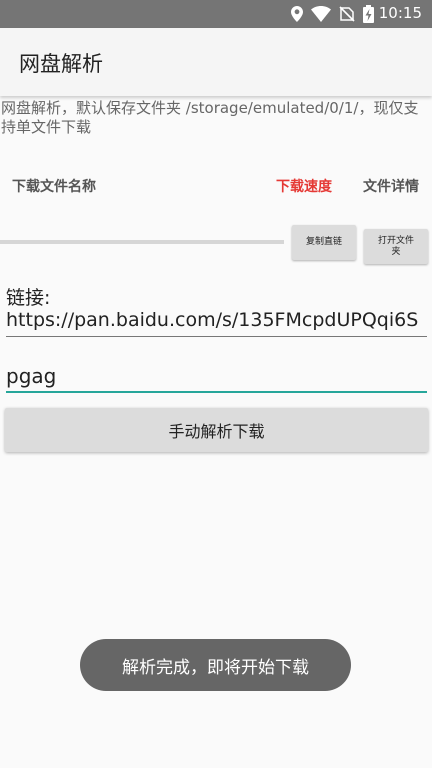  What do you see at coordinates (400, 13) in the screenshot?
I see `status-time: 10:15` at bounding box center [400, 13].